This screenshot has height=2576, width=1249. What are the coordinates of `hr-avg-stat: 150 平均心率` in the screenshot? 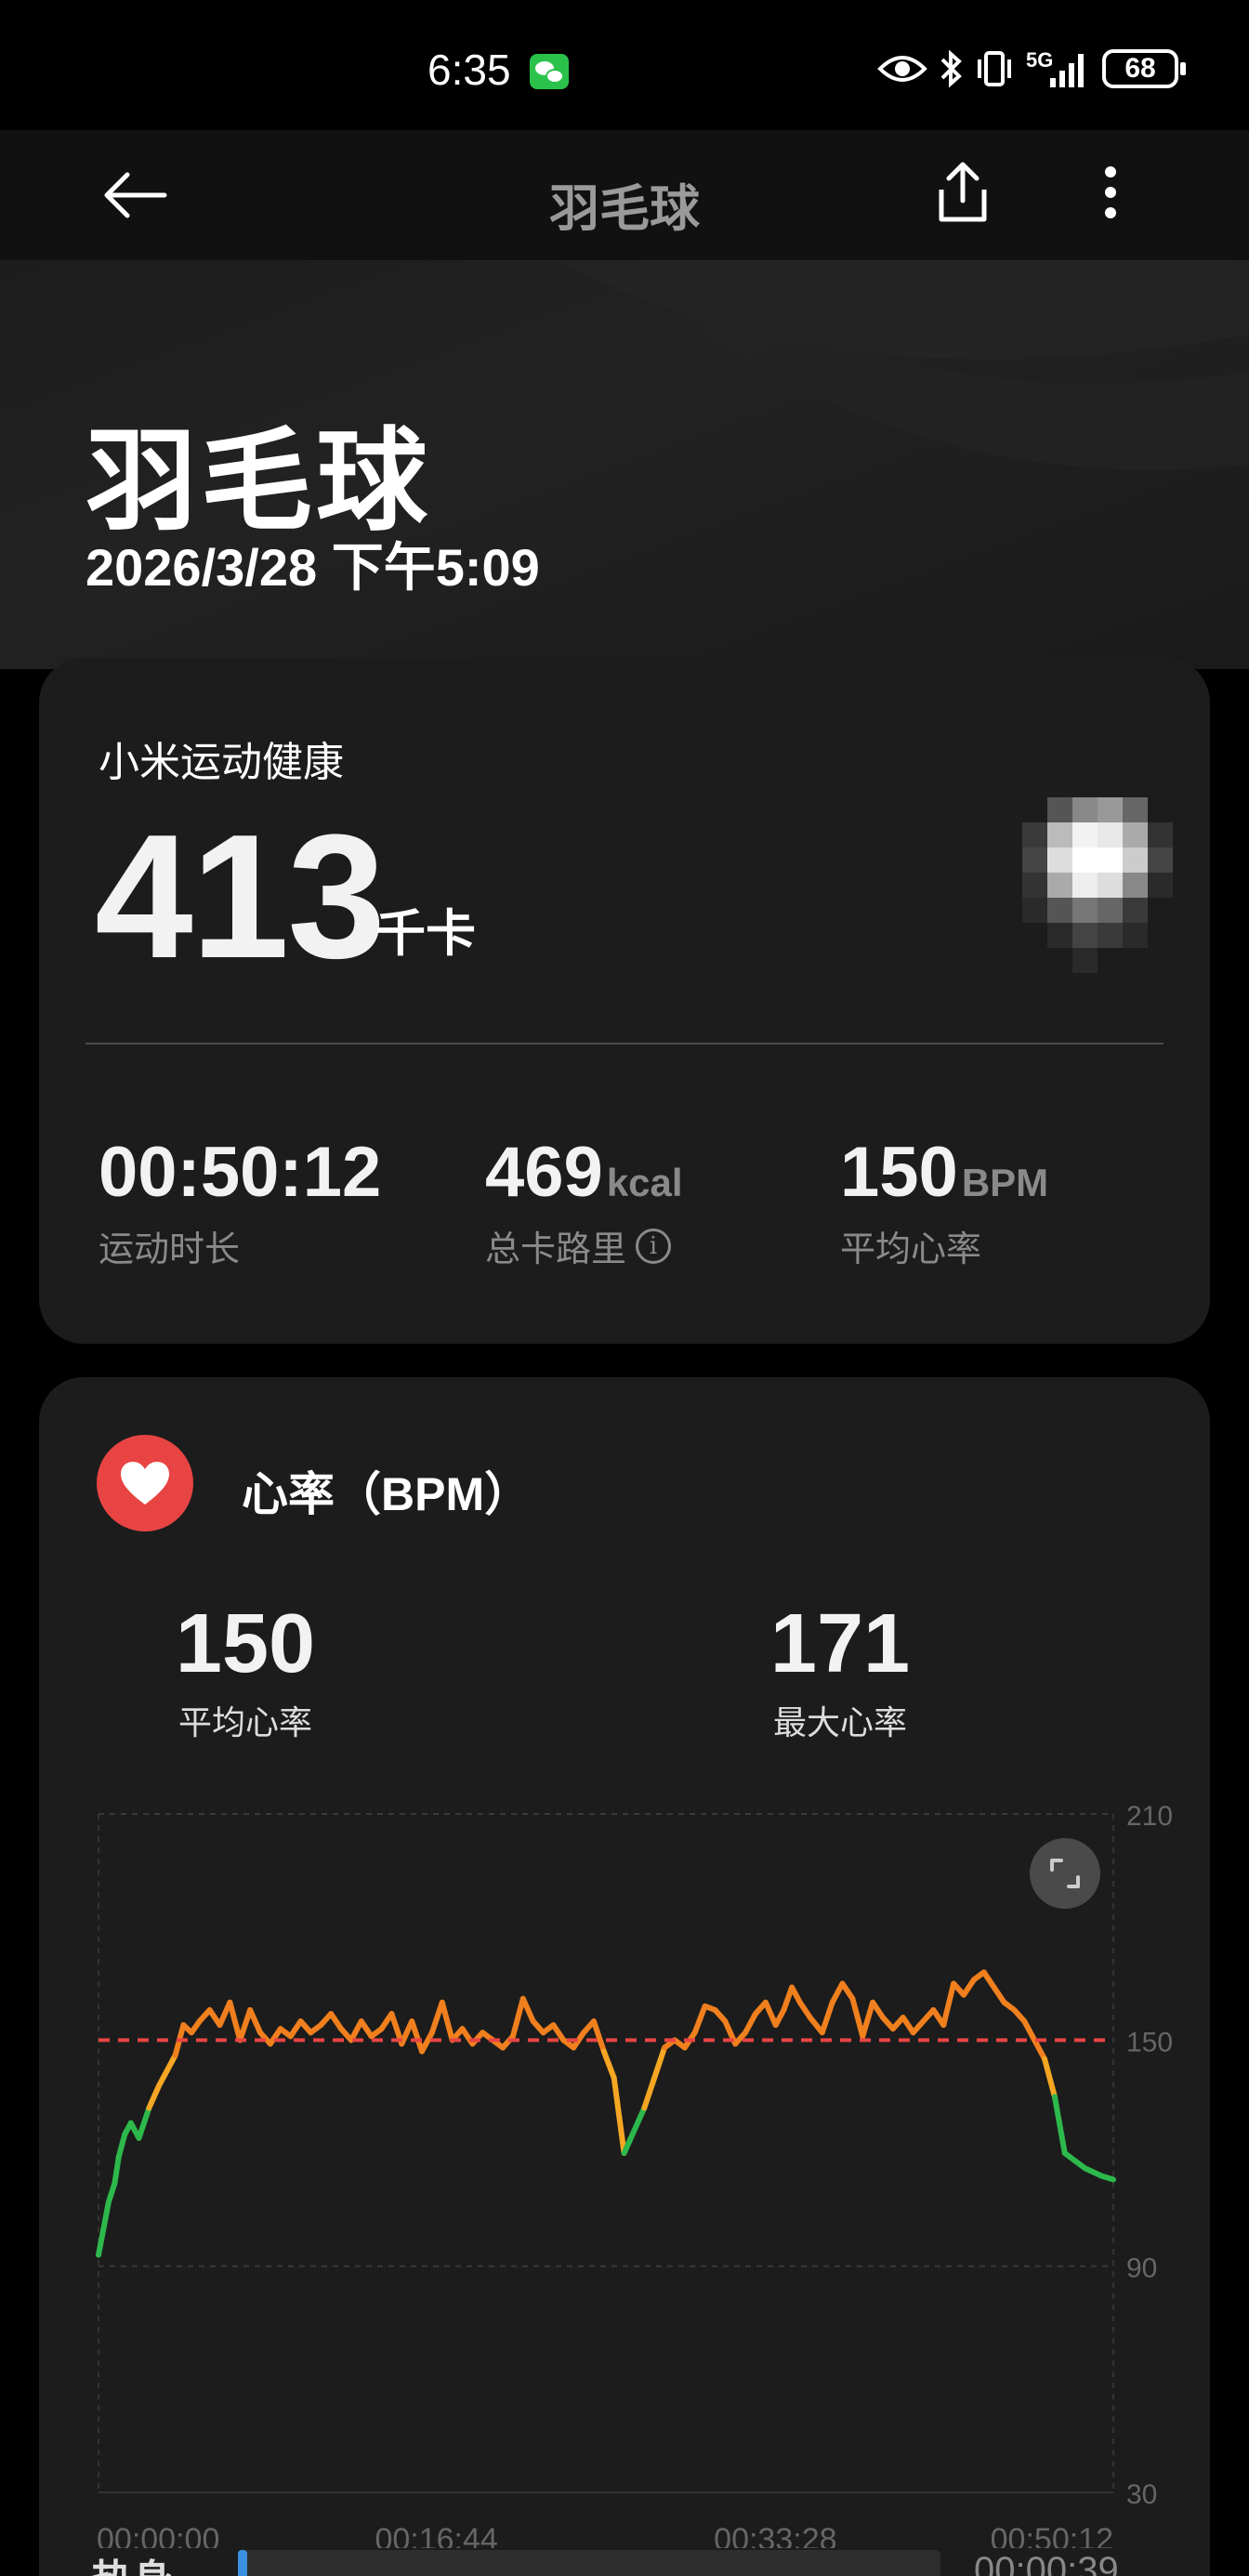 It's located at (246, 1670).